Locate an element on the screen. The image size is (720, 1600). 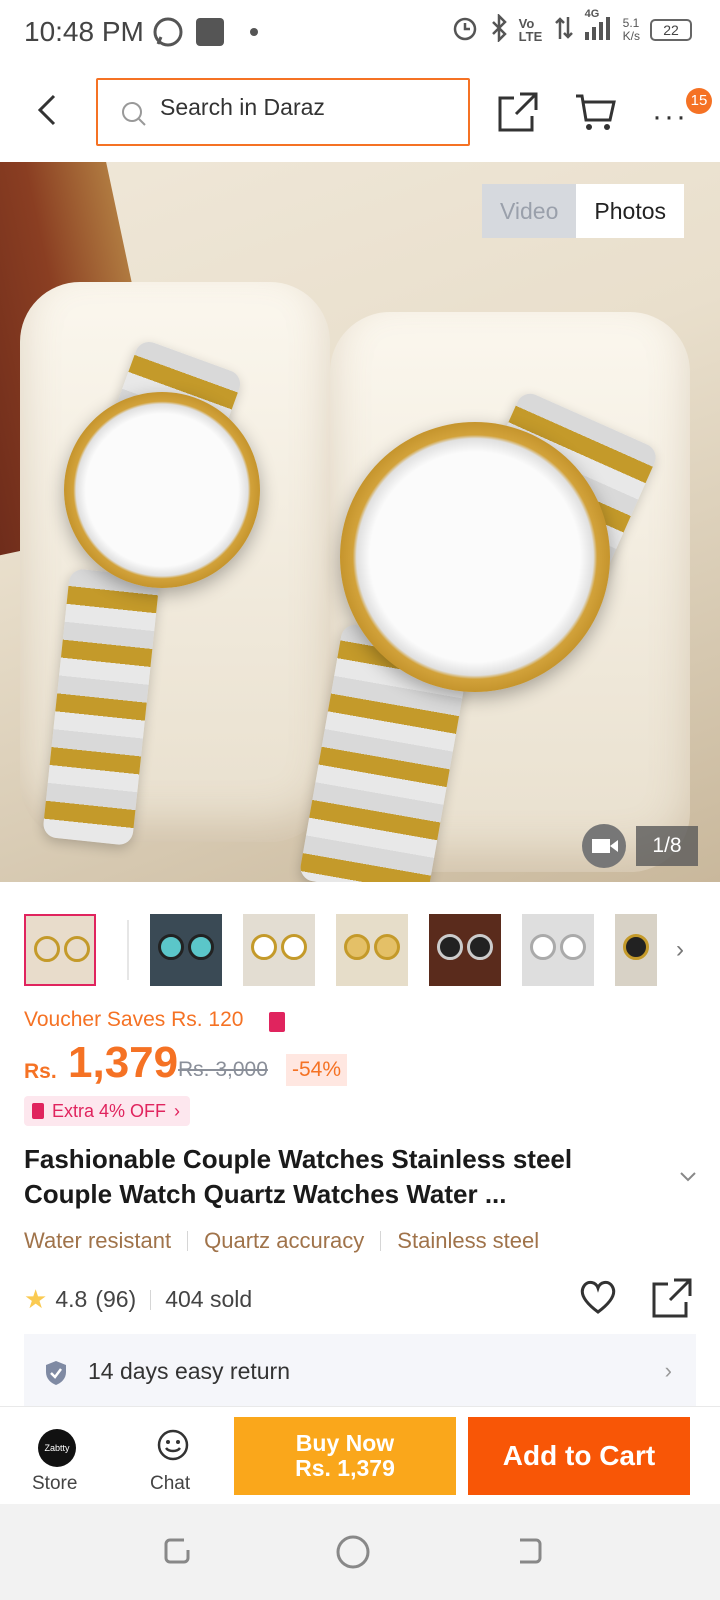
thumbnail-divider is located at coordinates (128, 950).